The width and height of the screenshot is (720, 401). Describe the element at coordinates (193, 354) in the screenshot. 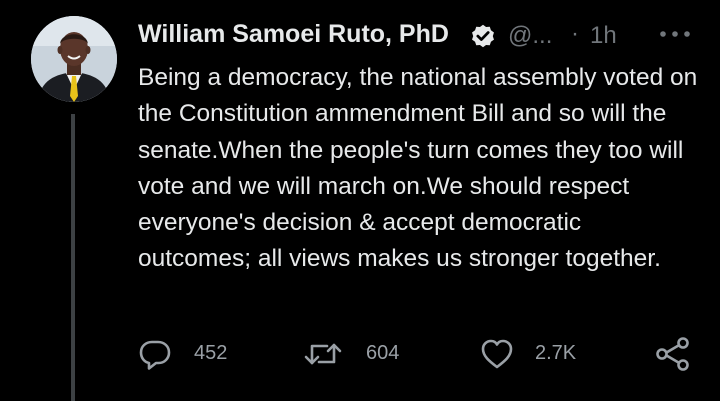

I see `reply-button: 452` at that location.